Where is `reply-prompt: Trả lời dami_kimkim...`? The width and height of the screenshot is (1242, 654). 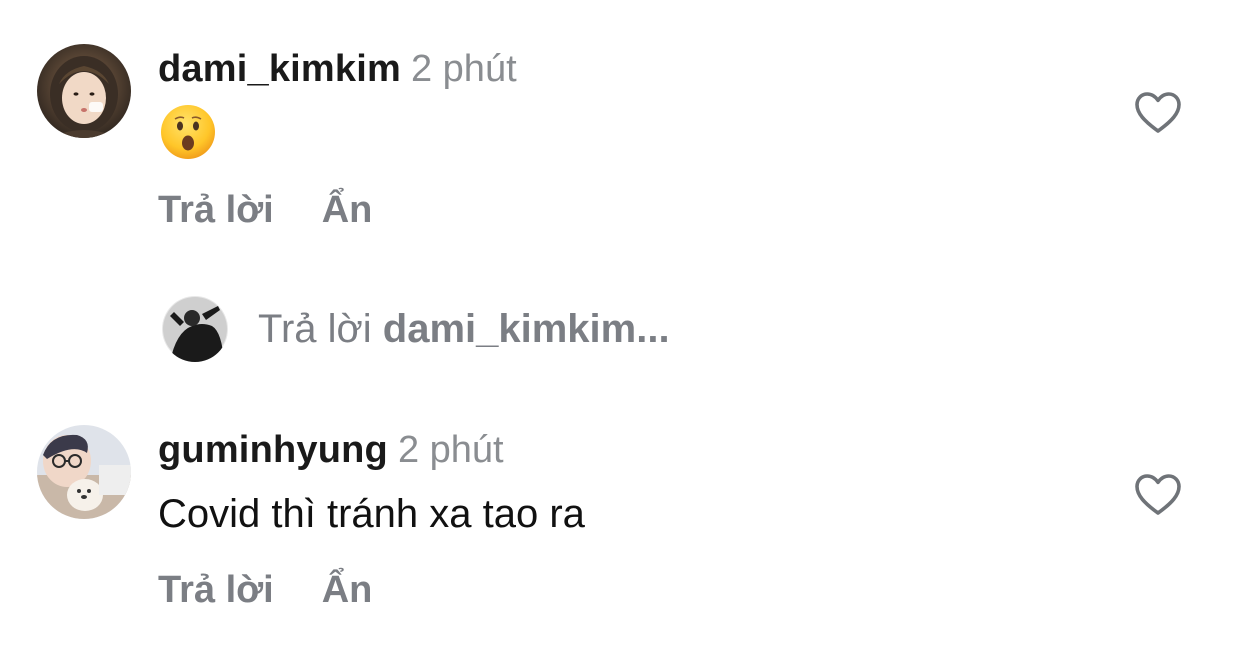 reply-prompt: Trả lời dami_kimkim... is located at coordinates (464, 329).